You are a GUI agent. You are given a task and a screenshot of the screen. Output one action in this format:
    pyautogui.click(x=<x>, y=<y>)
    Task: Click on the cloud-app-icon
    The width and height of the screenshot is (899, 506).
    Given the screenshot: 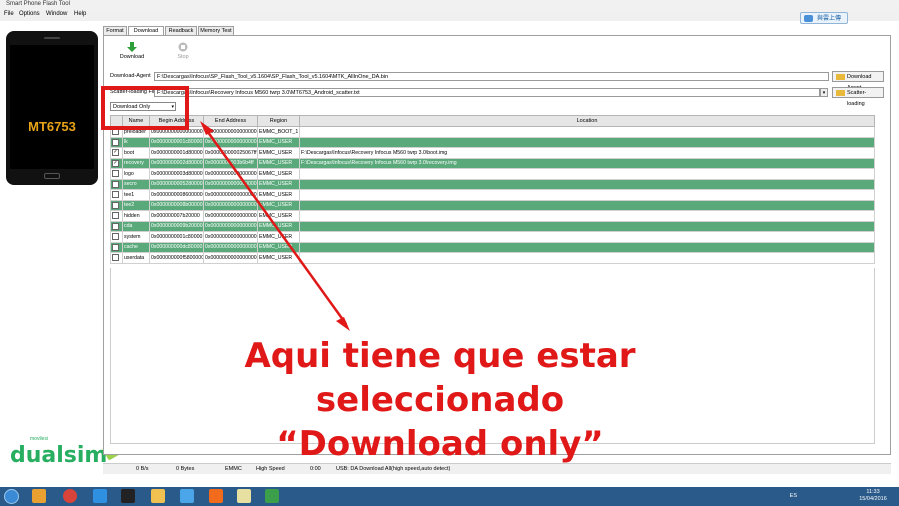 What is the action you would take?
    pyautogui.click(x=187, y=496)
    